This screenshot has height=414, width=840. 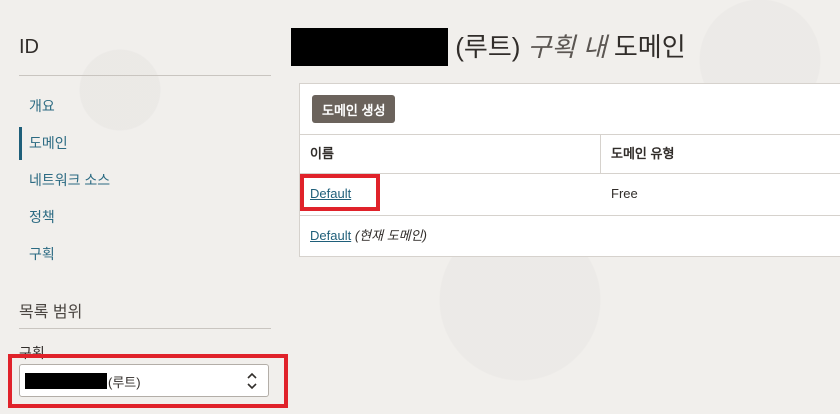 What do you see at coordinates (42, 217) in the screenshot?
I see `sidebar-item-label: 정책` at bounding box center [42, 217].